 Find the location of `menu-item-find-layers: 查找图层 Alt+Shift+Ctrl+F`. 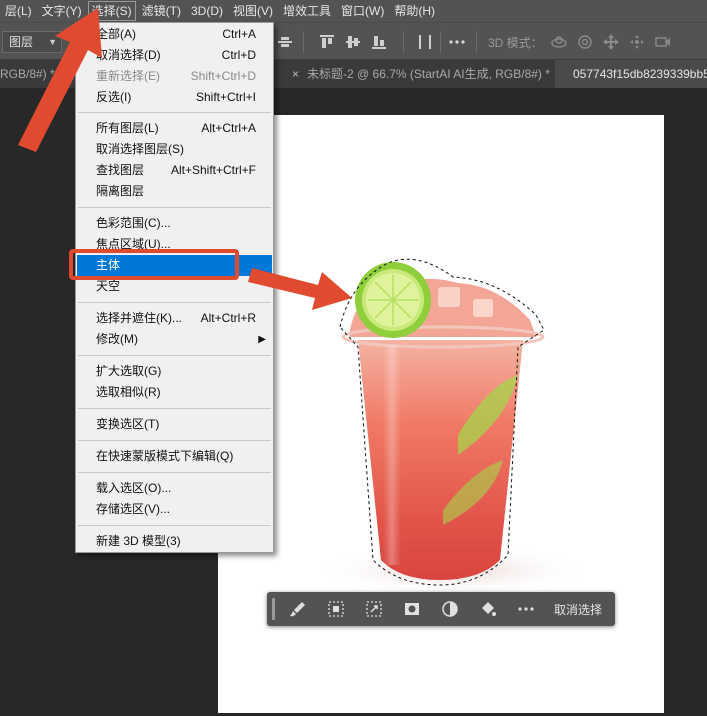

menu-item-find-layers: 查找图层 Alt+Shift+Ctrl+F is located at coordinates (174, 170).